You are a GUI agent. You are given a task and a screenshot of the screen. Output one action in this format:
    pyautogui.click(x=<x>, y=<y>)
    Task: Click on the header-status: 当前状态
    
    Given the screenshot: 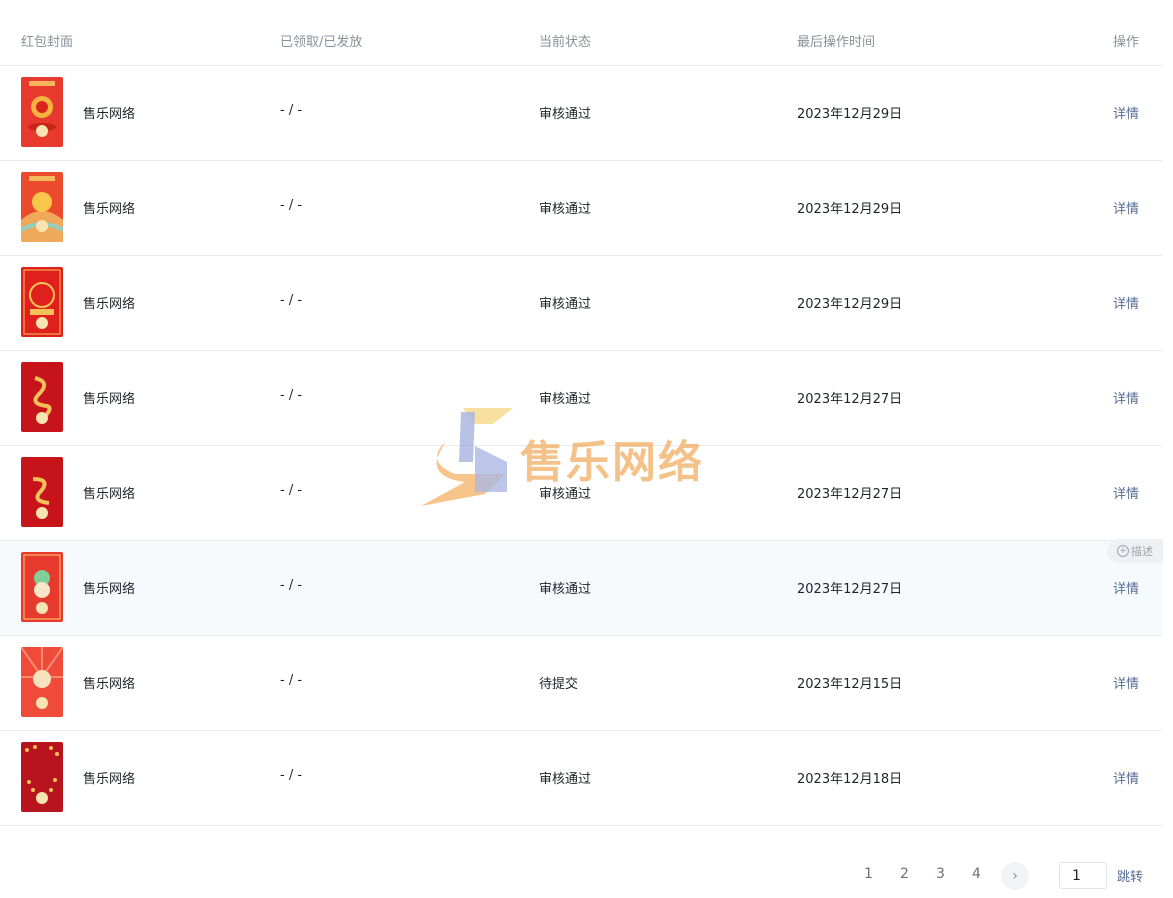 What is the action you would take?
    pyautogui.click(x=565, y=42)
    